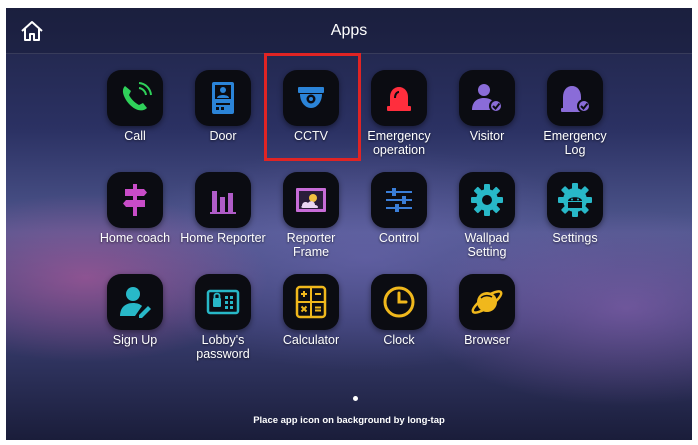 The width and height of the screenshot is (698, 445). I want to click on app-calculator: Calculator, so click(311, 310).